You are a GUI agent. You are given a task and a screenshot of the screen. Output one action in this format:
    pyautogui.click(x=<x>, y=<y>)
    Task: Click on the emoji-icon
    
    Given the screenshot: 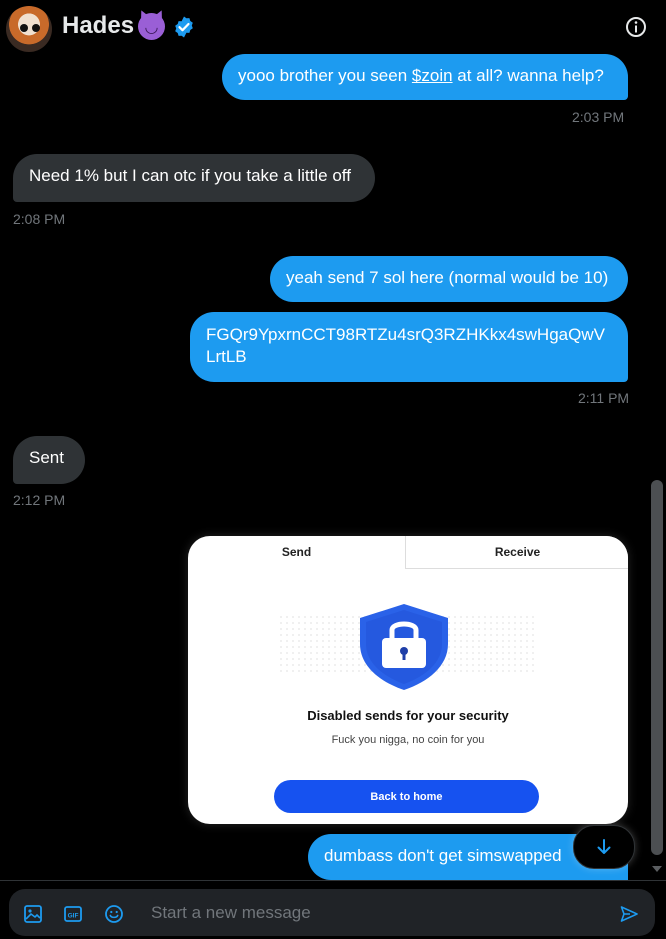 What is the action you would take?
    pyautogui.click(x=114, y=914)
    